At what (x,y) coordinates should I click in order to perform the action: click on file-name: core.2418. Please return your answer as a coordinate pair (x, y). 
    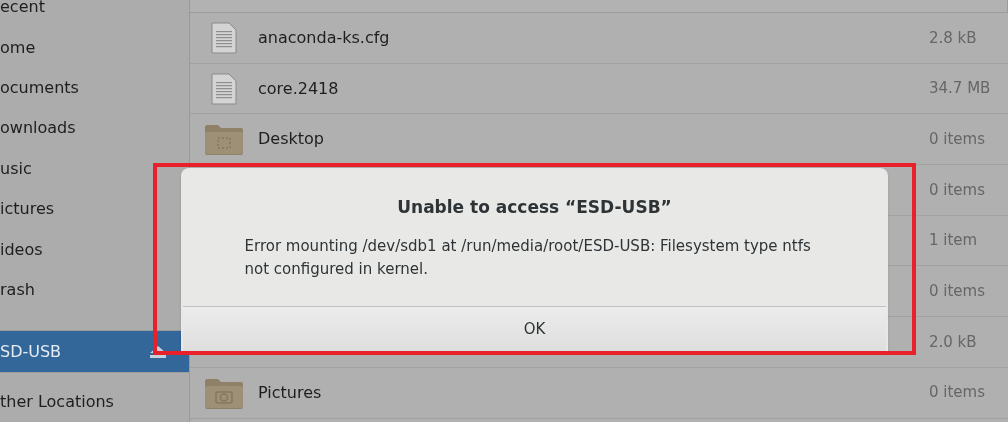
    Looking at the image, I should click on (298, 88).